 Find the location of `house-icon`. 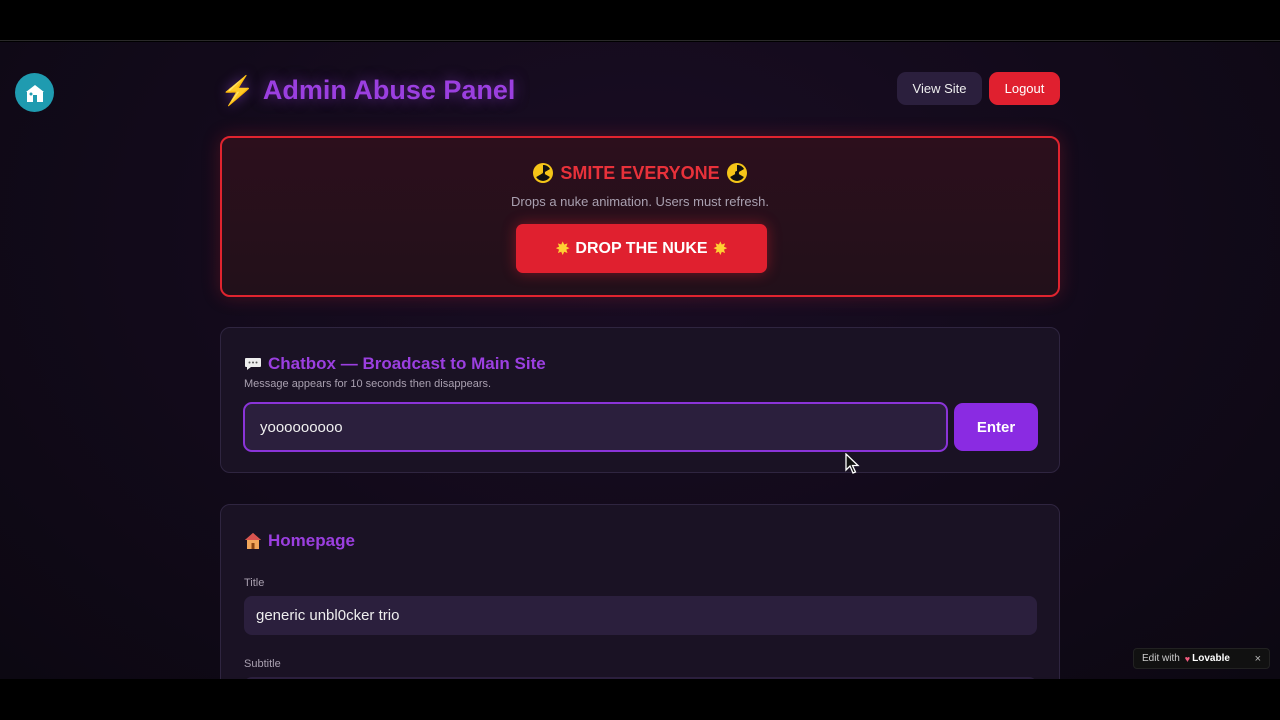

house-icon is located at coordinates (253, 541).